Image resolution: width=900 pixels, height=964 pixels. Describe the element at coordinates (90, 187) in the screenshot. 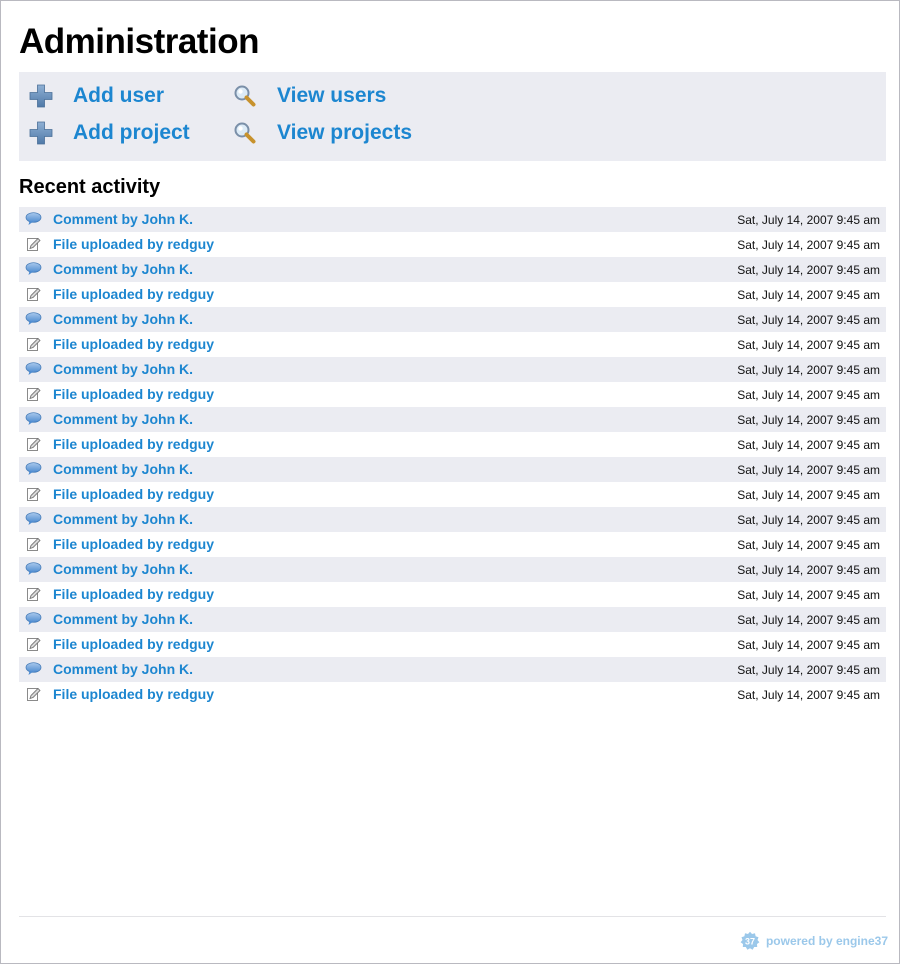

I see `recent-activity-title: Recent activity` at that location.